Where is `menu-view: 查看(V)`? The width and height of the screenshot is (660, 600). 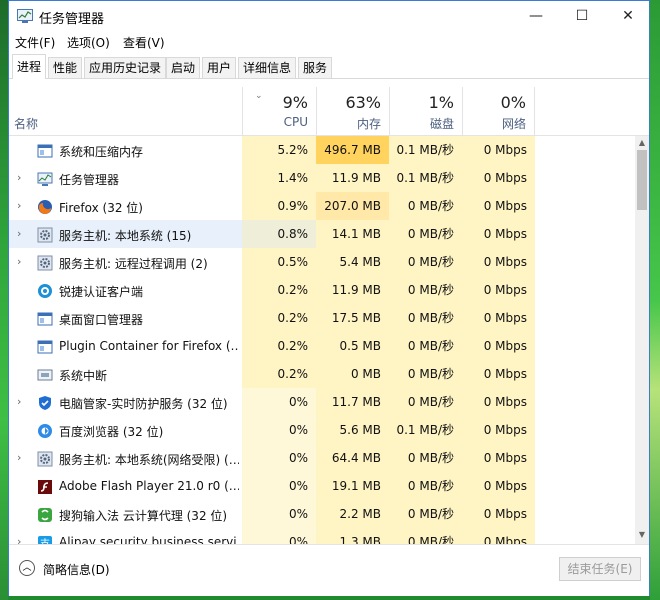
menu-view: 查看(V) is located at coordinates (144, 42).